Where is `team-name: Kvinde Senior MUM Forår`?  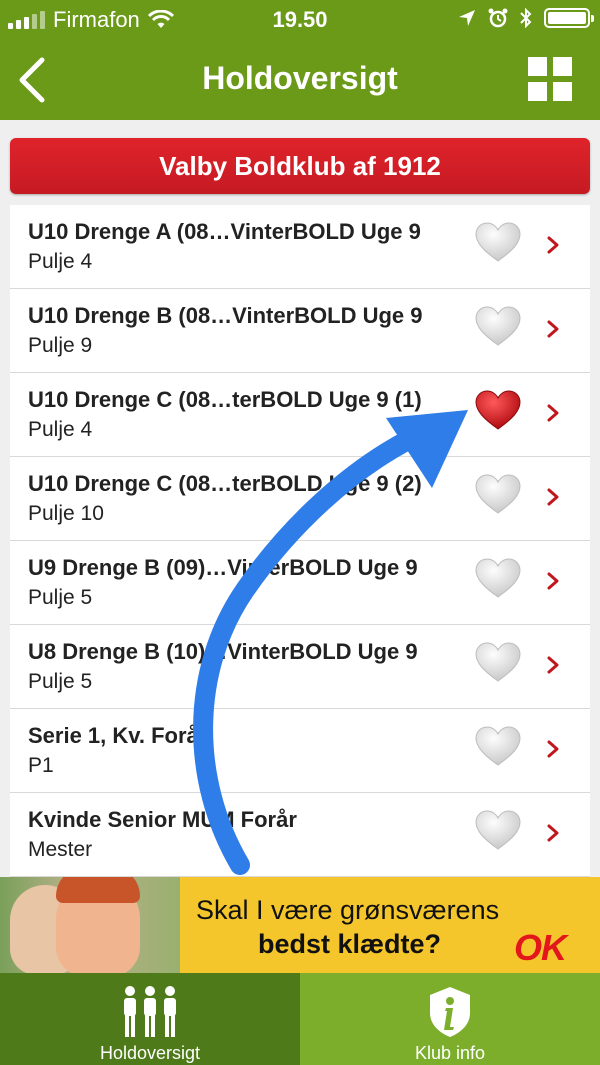
team-name: Kvinde Senior MUM Forår is located at coordinates (162, 819).